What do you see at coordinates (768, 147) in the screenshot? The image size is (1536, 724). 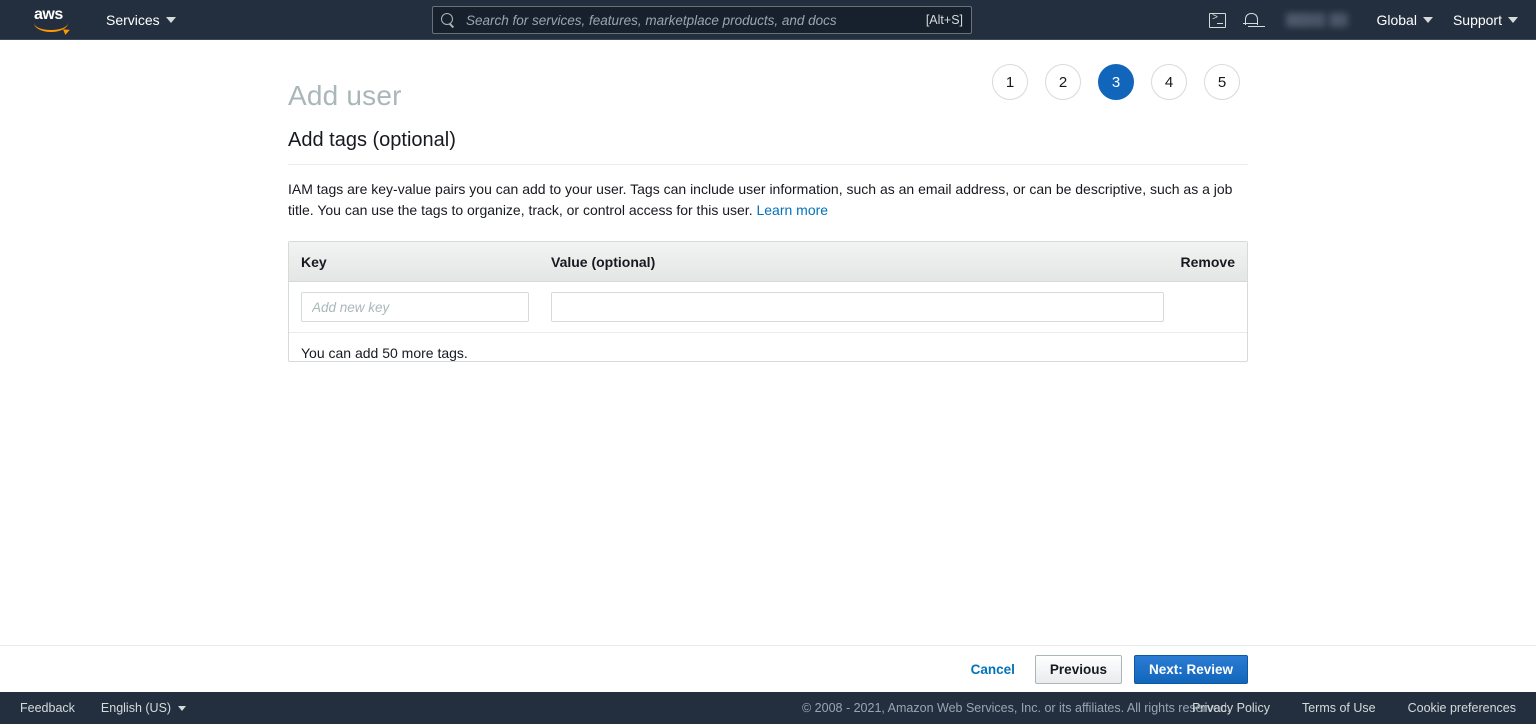 I see `section-heading: Add tags (optional)` at bounding box center [768, 147].